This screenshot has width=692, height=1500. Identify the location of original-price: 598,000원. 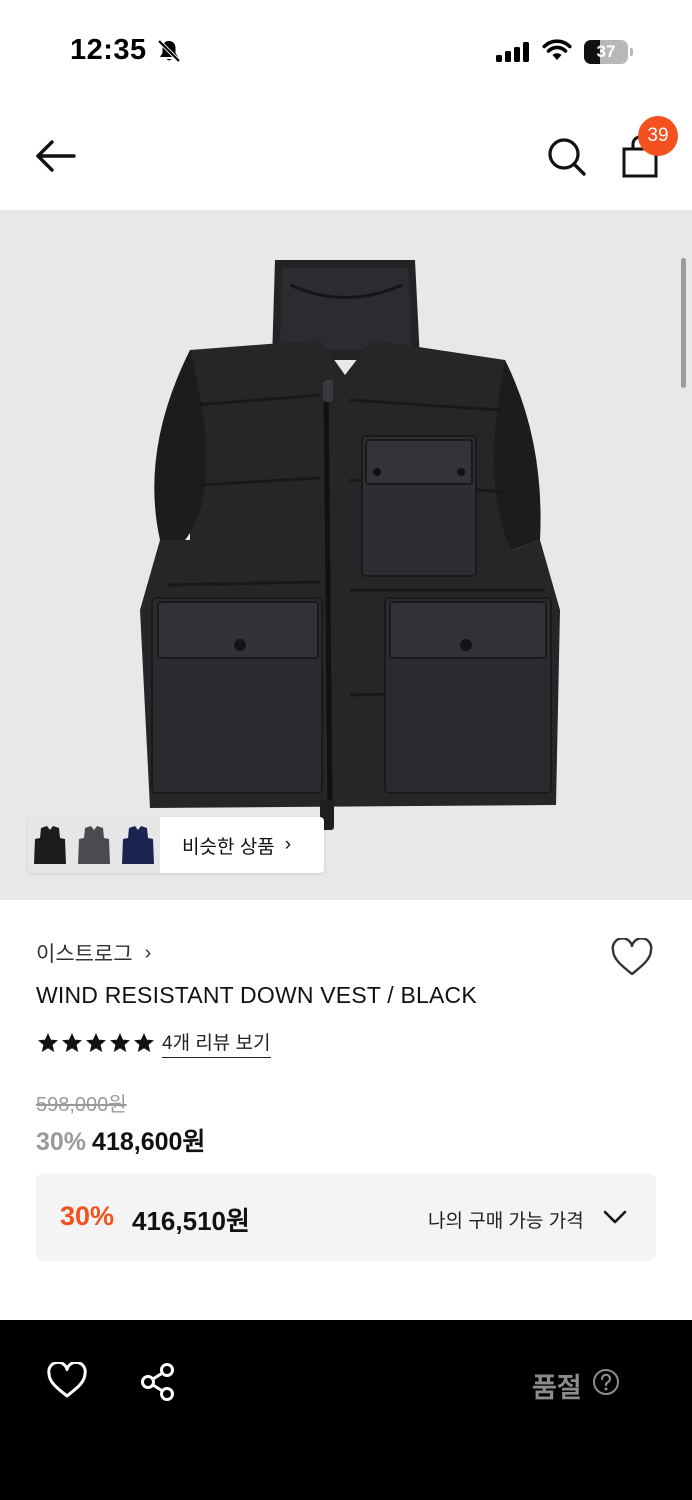
(81, 1105).